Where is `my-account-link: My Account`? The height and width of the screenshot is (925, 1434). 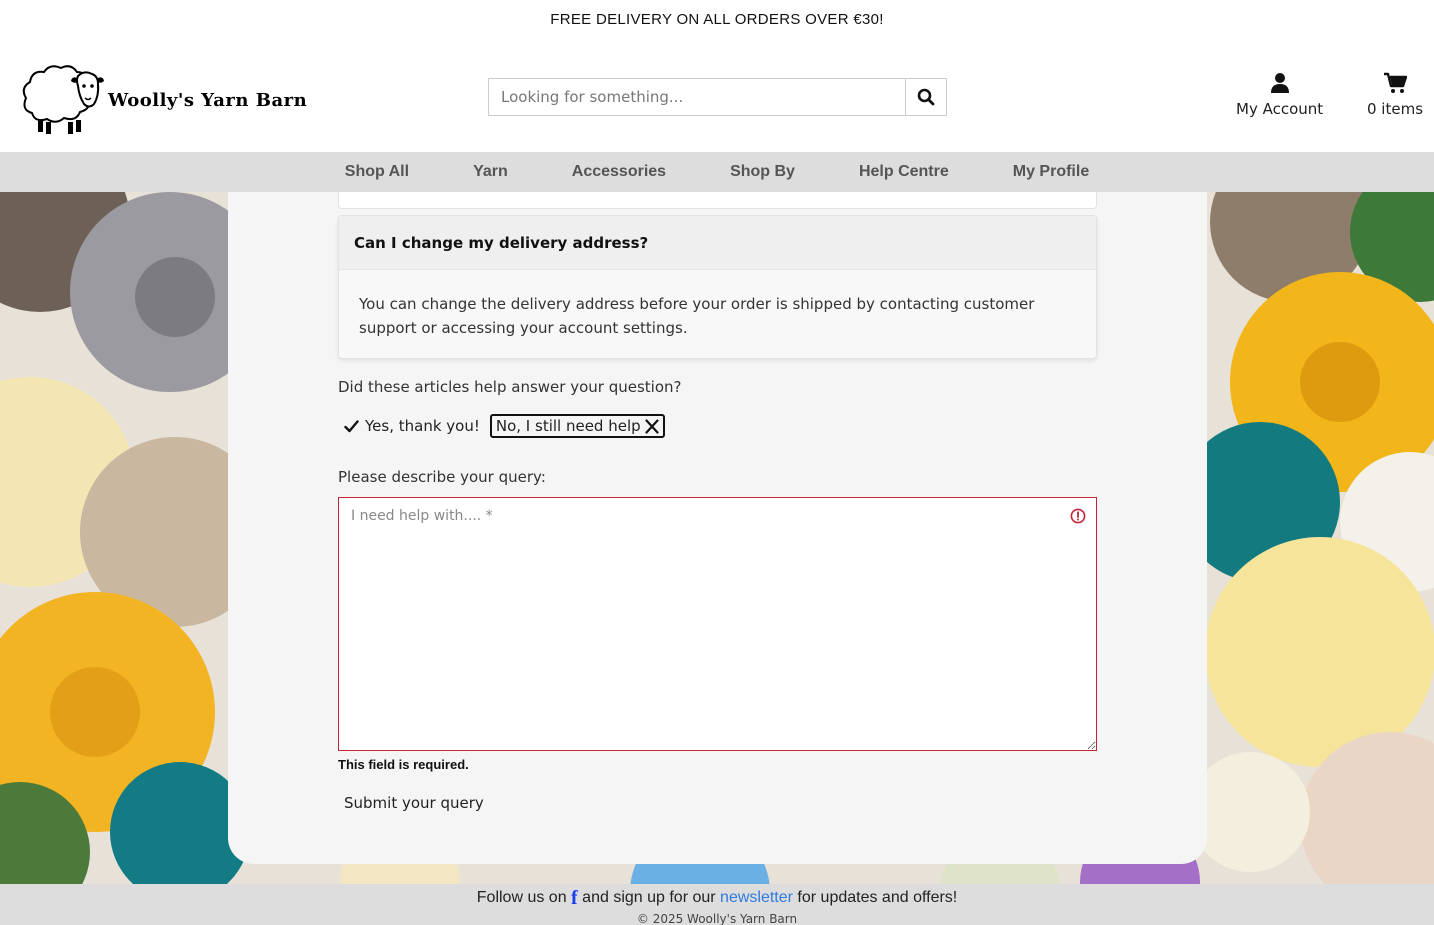
my-account-link: My Account is located at coordinates (1279, 95).